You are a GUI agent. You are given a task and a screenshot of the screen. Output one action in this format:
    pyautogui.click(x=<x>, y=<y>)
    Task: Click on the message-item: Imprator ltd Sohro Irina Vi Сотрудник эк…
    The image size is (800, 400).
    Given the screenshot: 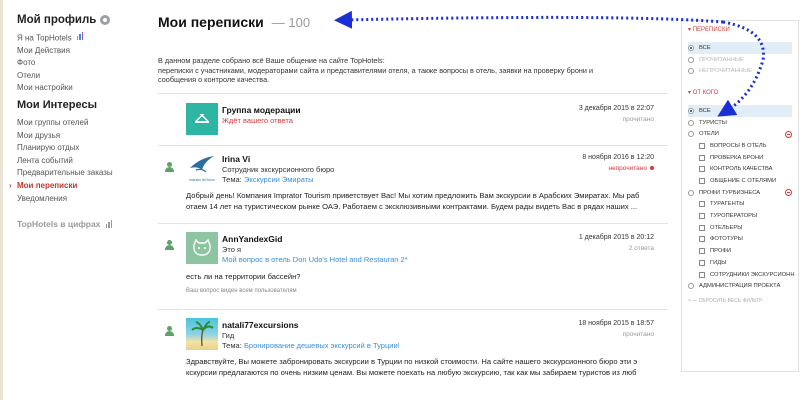 What is the action you would take?
    pyautogui.click(x=413, y=185)
    